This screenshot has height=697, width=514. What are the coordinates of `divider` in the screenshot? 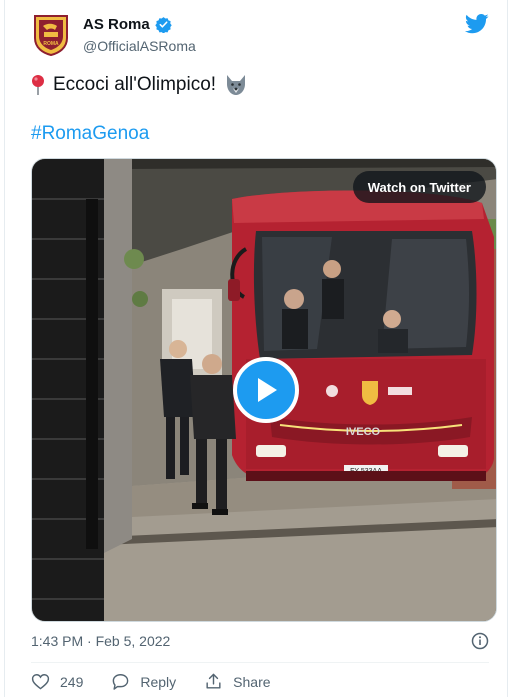 It's located at (260, 662).